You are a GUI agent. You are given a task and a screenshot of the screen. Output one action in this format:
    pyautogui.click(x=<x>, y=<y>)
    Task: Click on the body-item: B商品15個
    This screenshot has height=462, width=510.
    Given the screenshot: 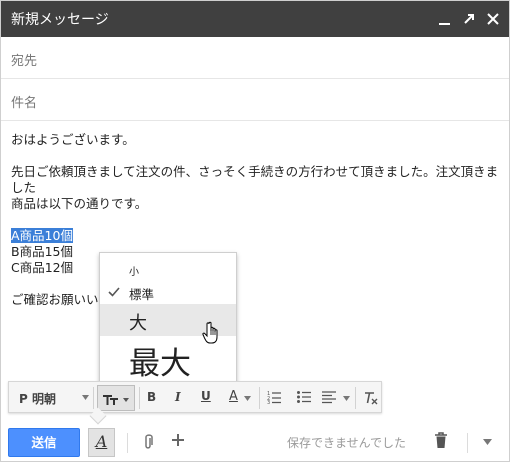 What is the action you would take?
    pyautogui.click(x=42, y=251)
    